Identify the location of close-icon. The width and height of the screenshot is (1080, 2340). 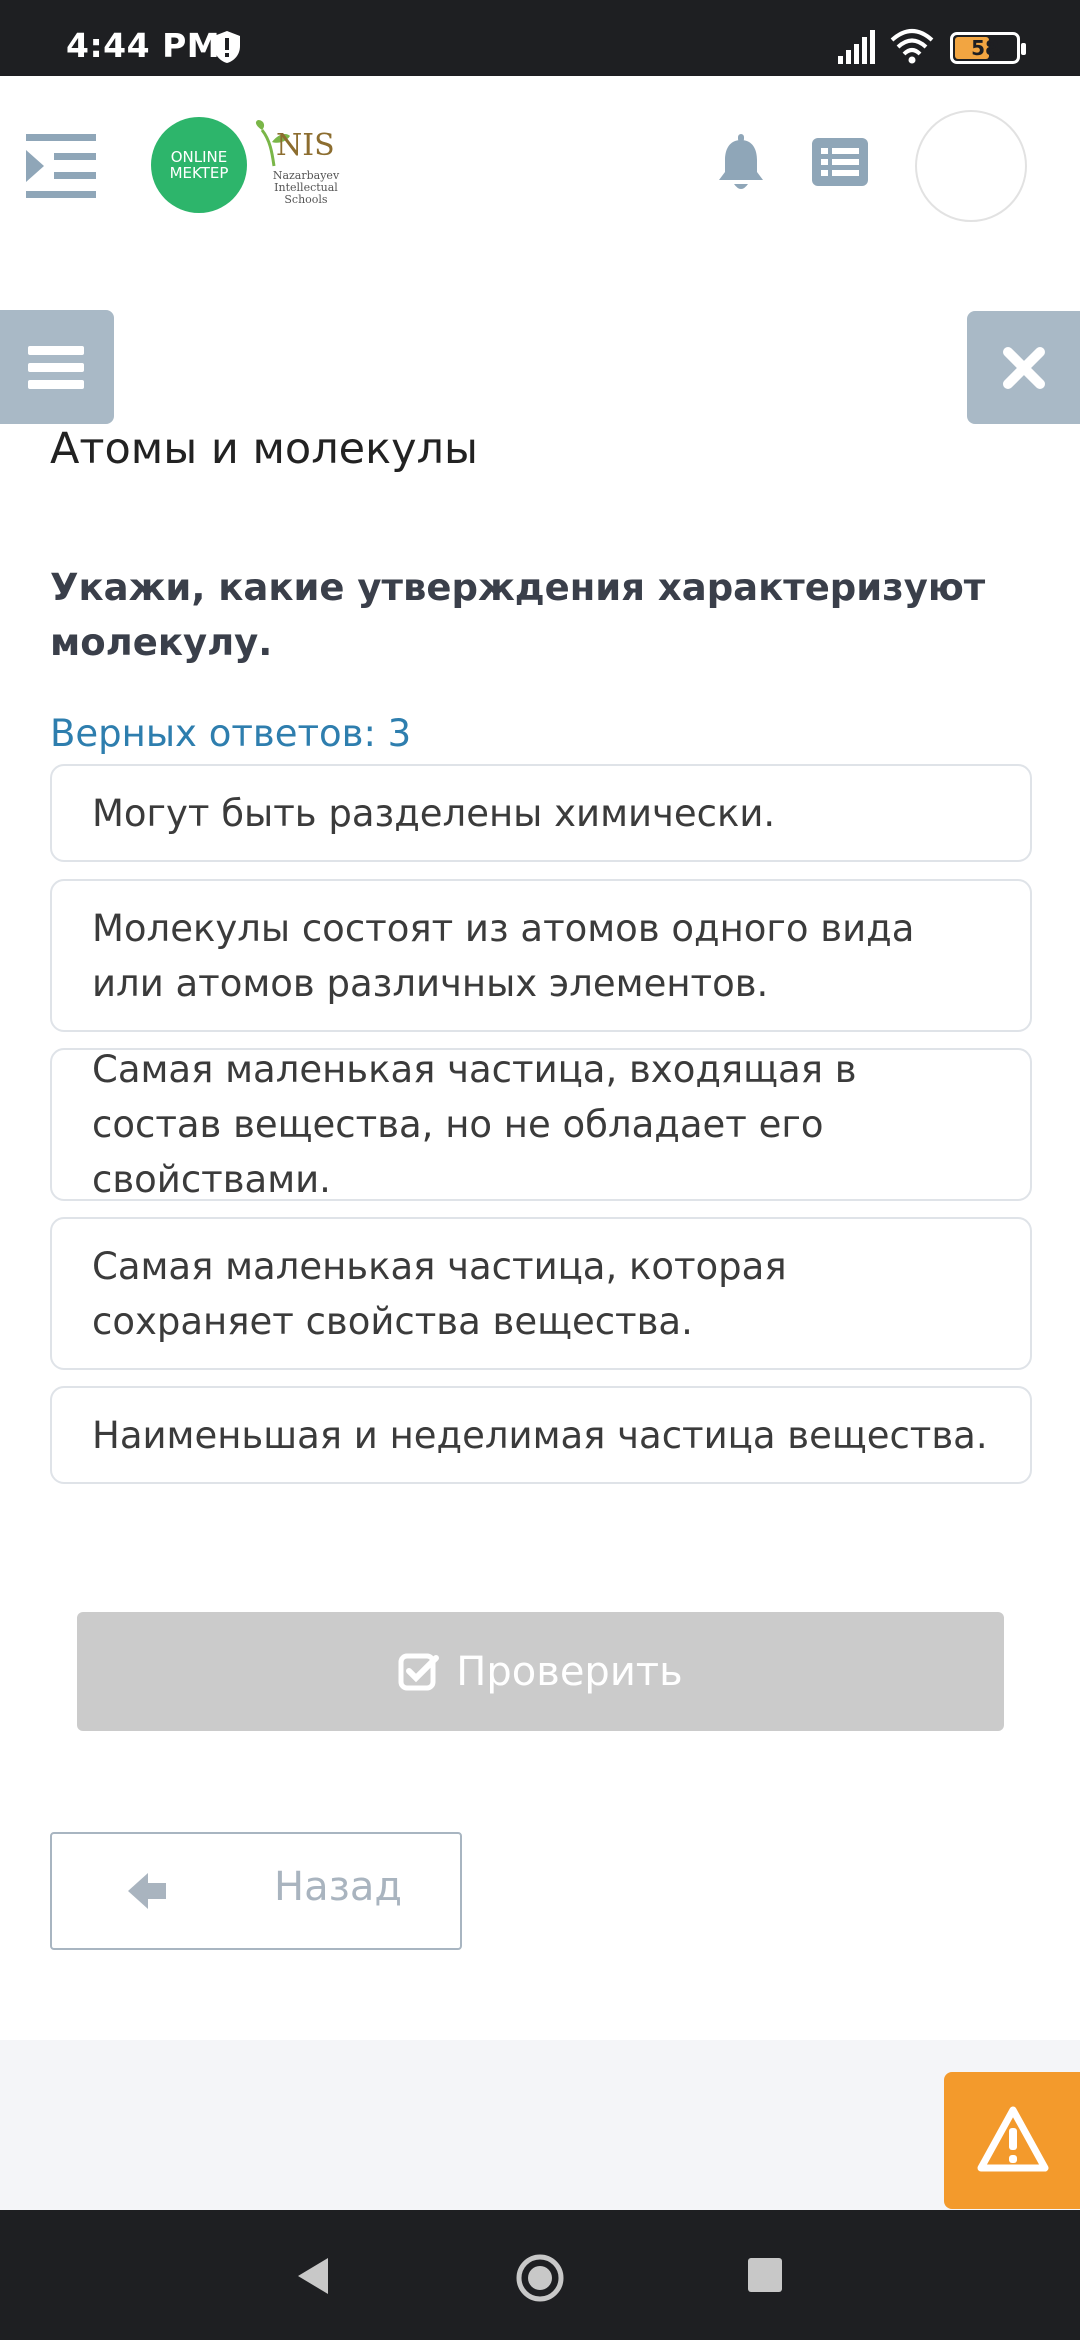
(1024, 368).